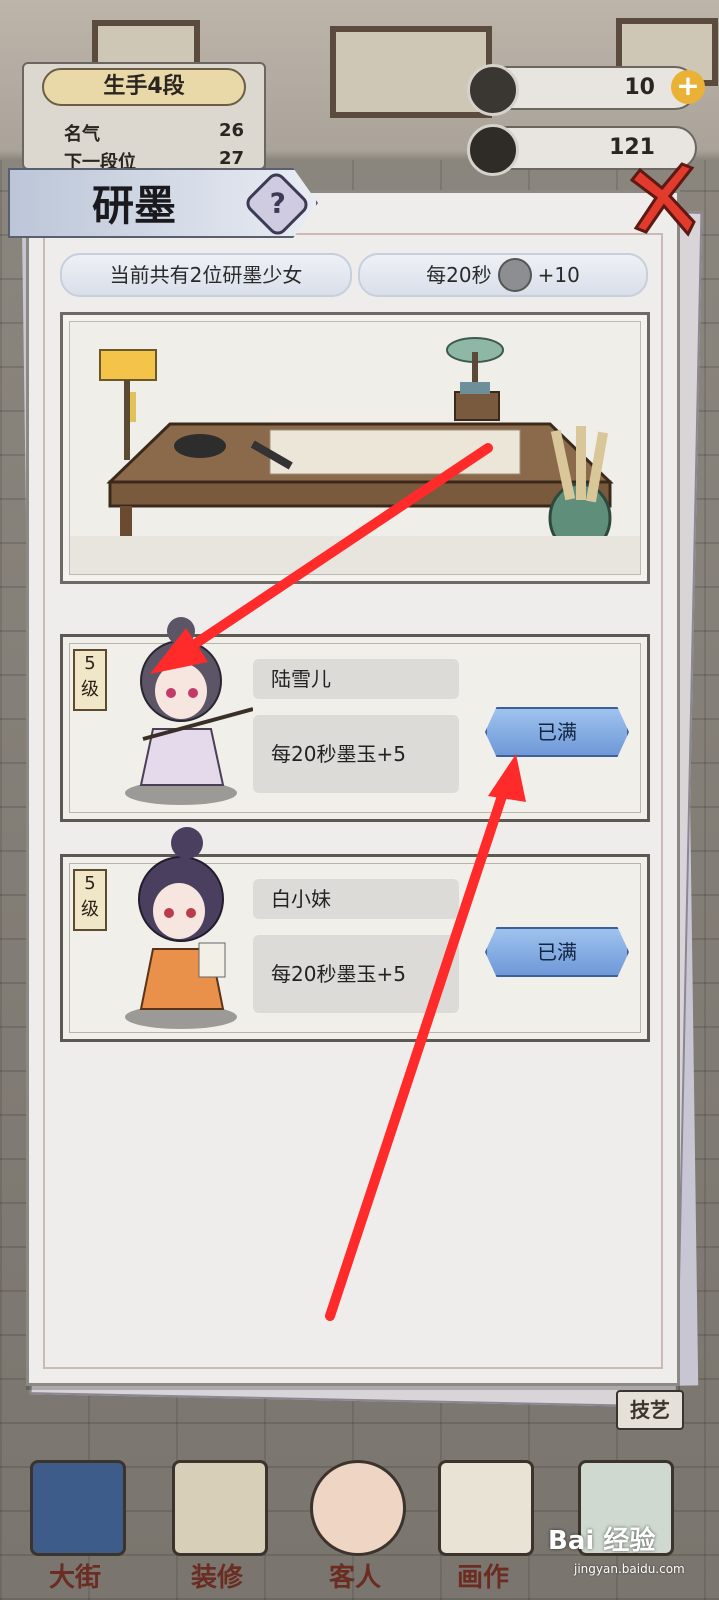  Describe the element at coordinates (650, 1410) in the screenshot. I see `skills-tab: 技艺` at that location.